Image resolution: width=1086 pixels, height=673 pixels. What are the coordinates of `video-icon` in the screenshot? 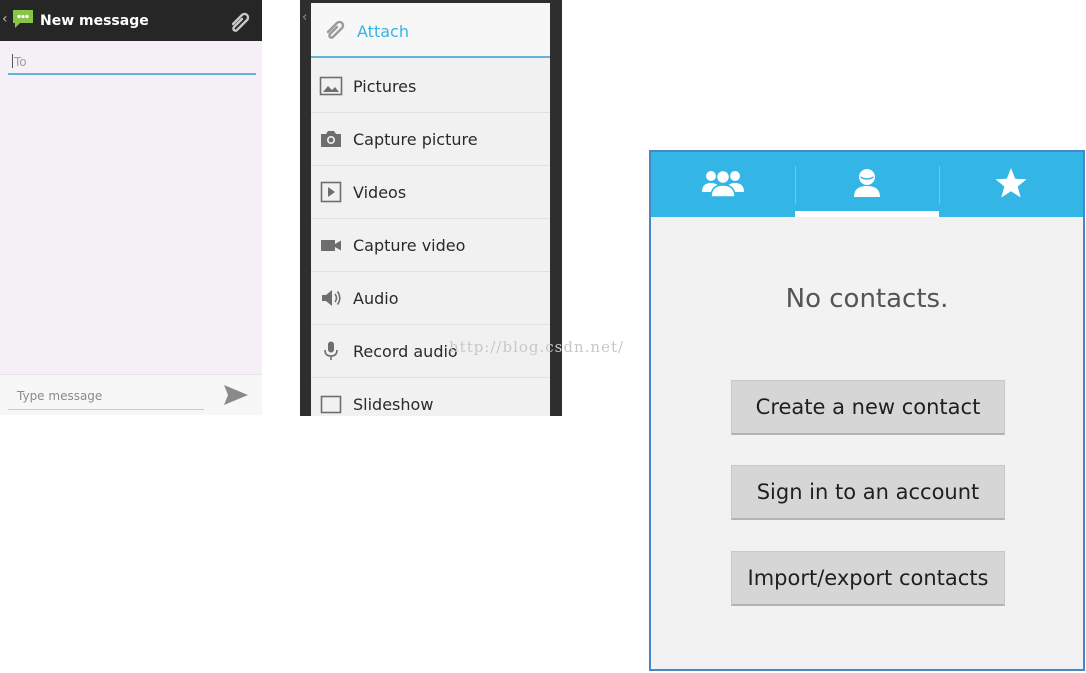 It's located at (331, 192).